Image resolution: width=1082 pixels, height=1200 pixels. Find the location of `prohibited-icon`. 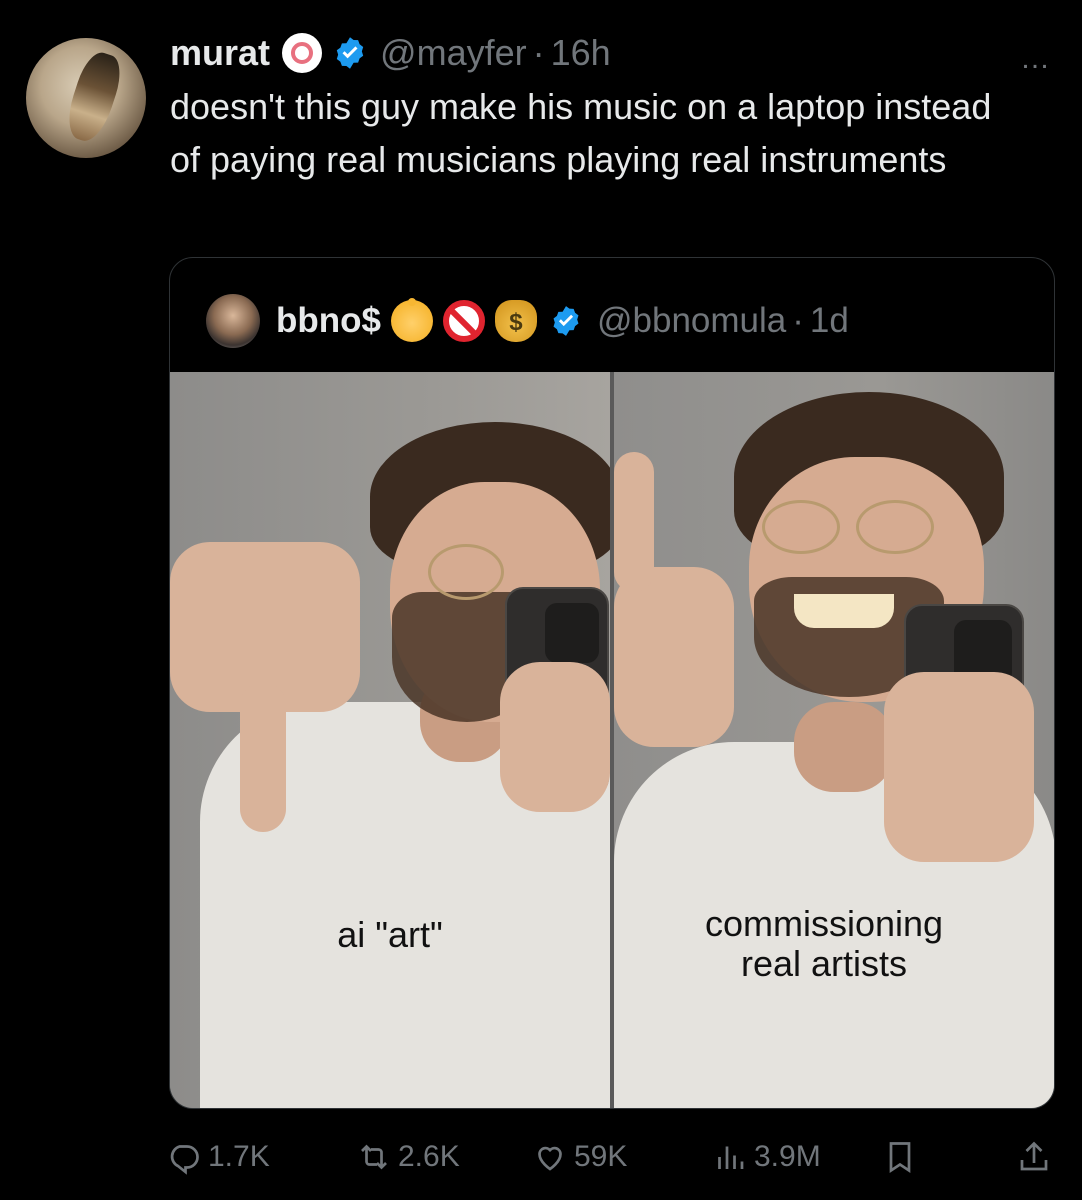

prohibited-icon is located at coordinates (463, 321).